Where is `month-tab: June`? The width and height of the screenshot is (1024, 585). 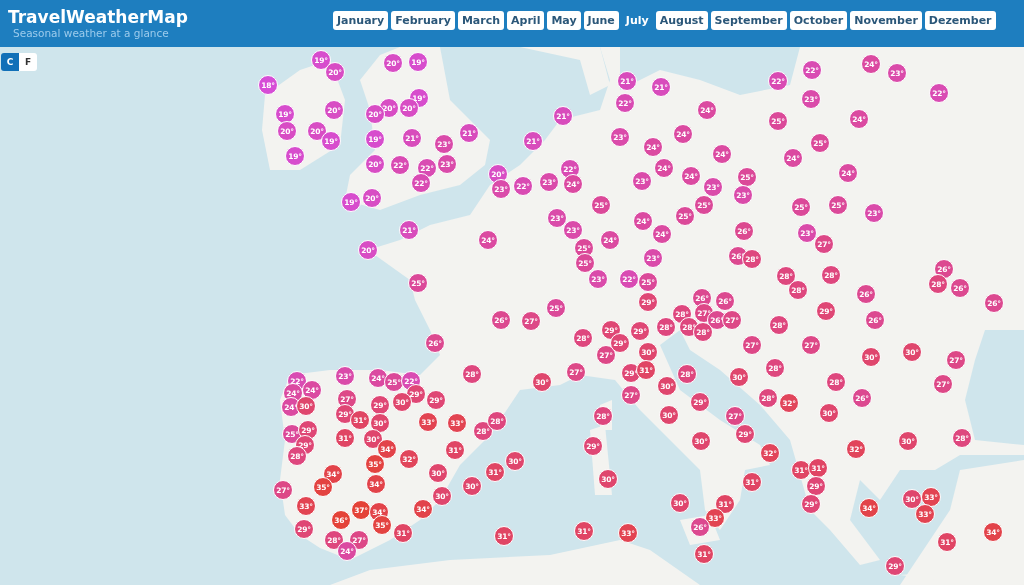 month-tab: June is located at coordinates (601, 20).